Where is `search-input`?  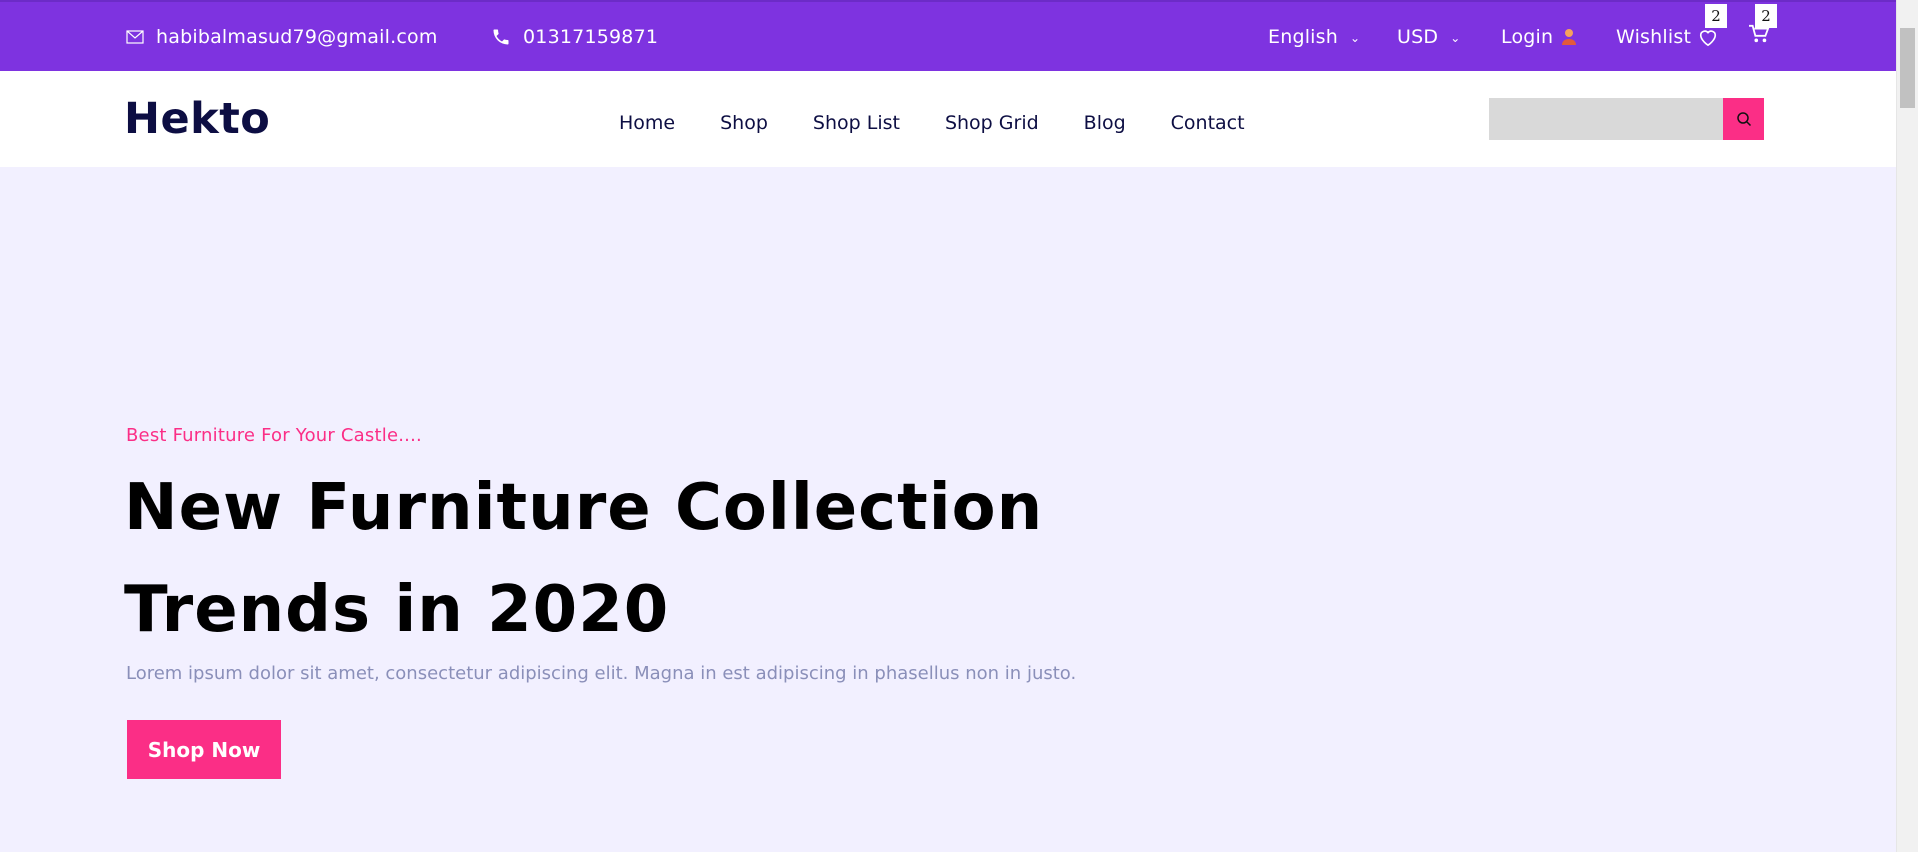 search-input is located at coordinates (1606, 119).